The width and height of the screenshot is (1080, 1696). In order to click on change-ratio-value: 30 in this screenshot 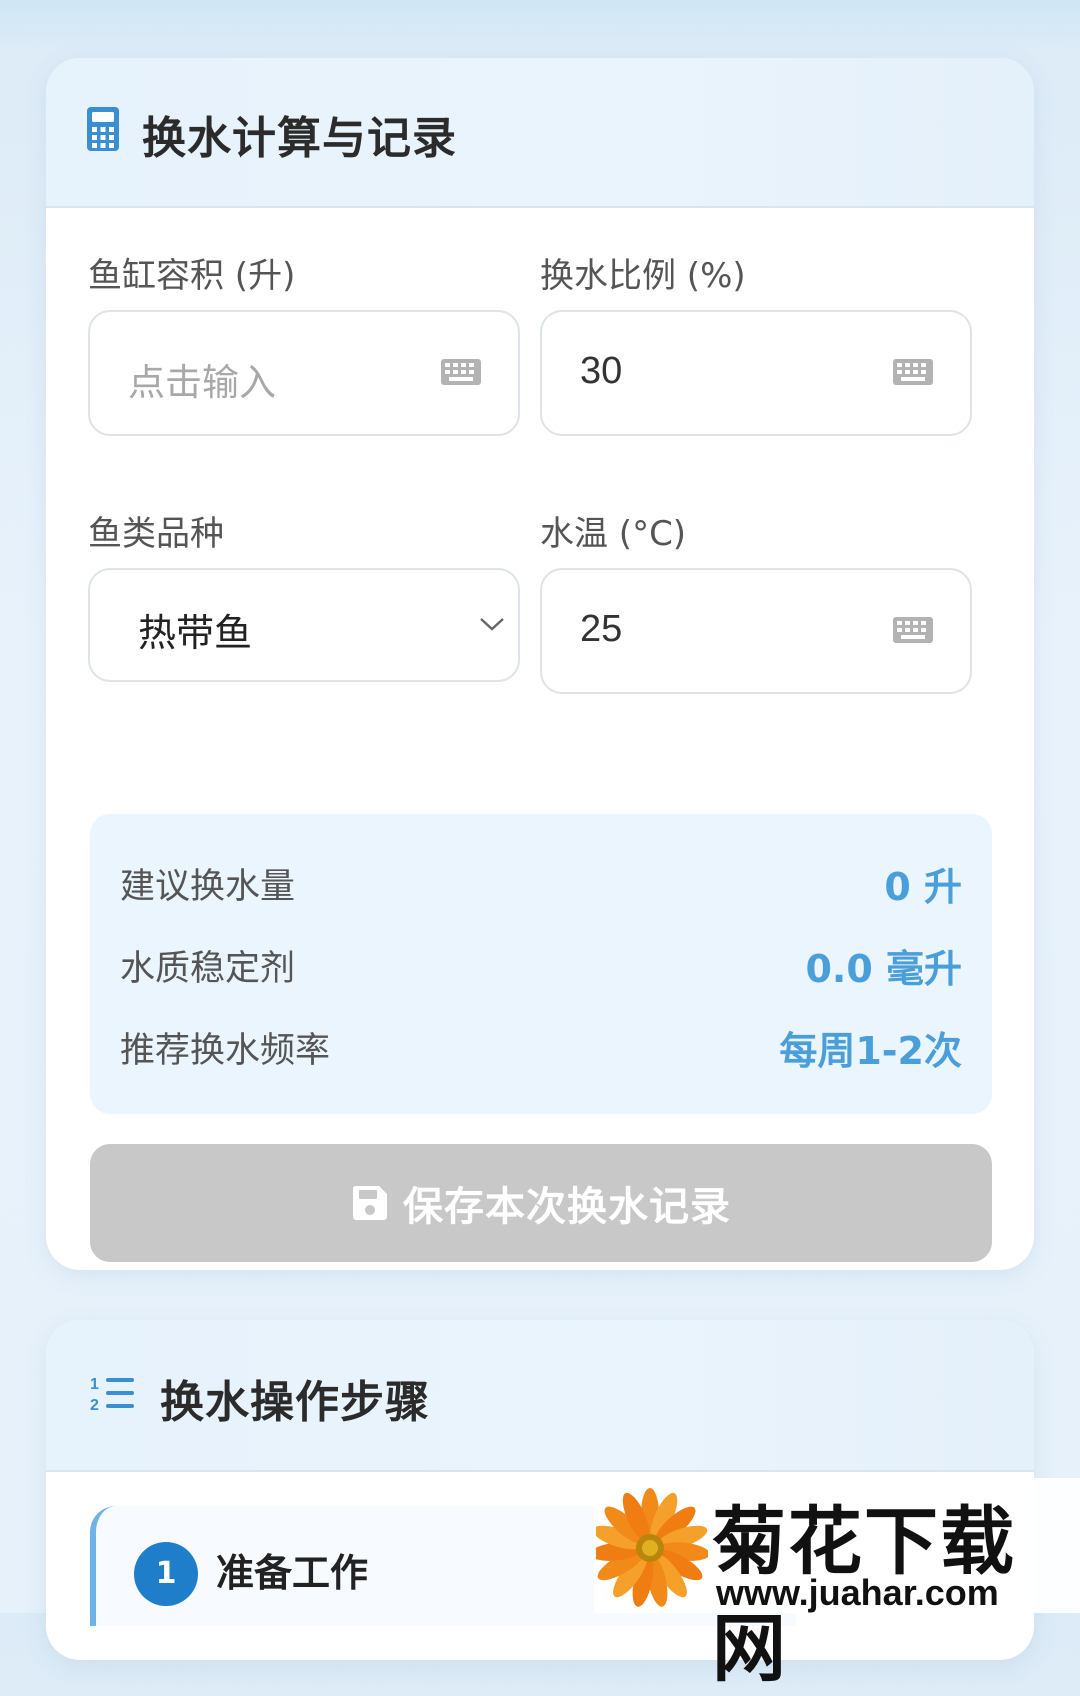, I will do `click(601, 371)`.